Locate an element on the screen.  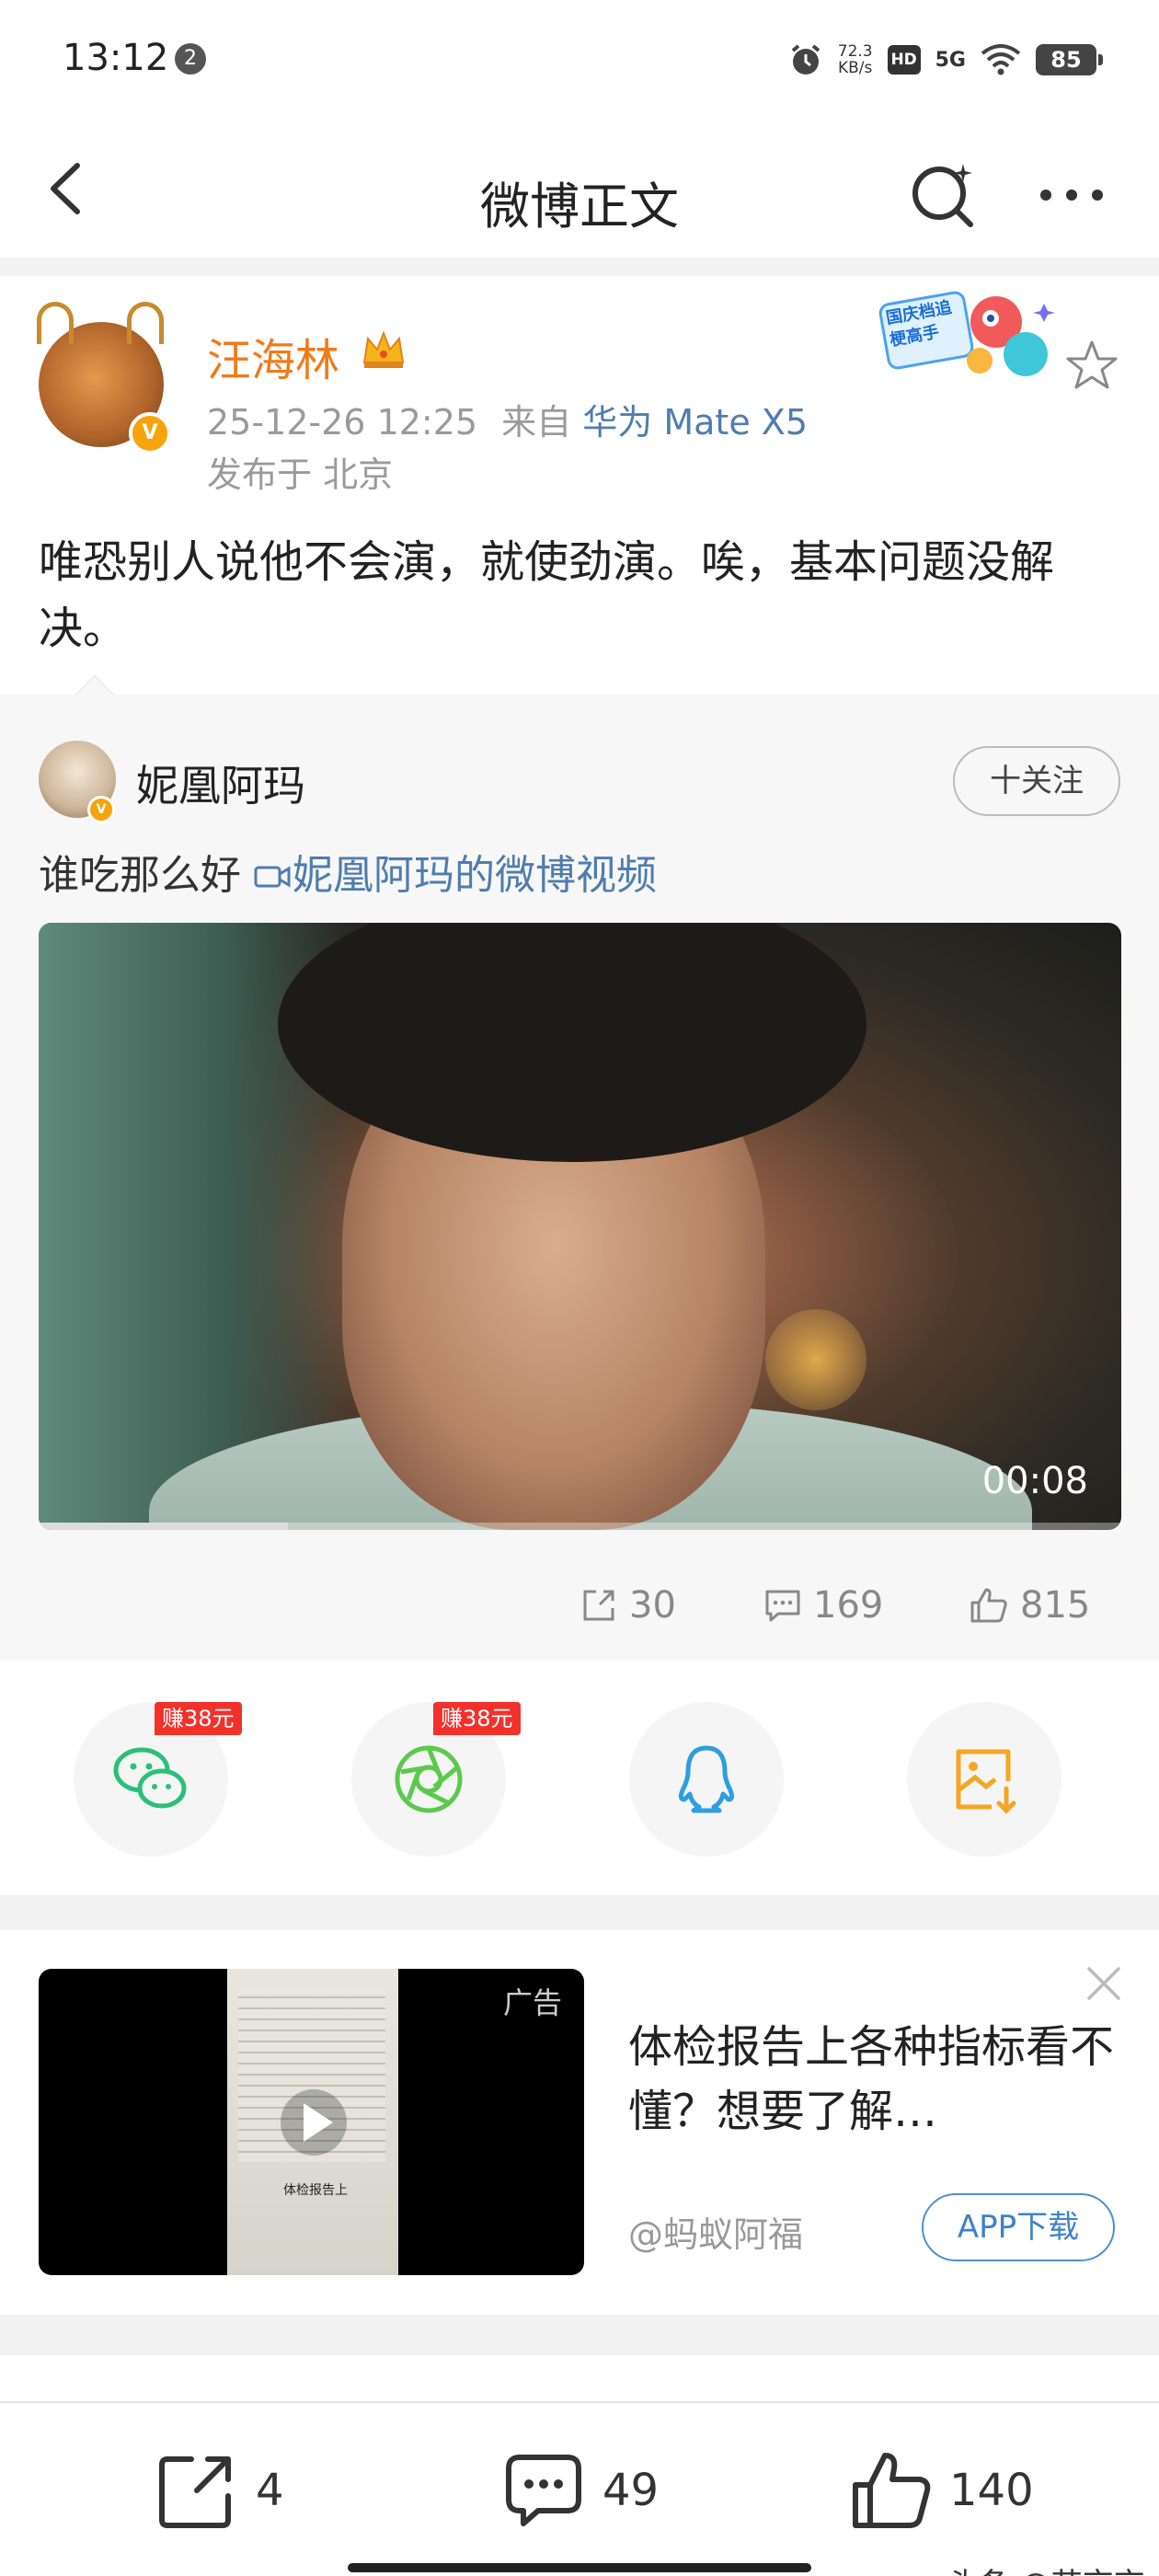
like-icon is located at coordinates (988, 1605).